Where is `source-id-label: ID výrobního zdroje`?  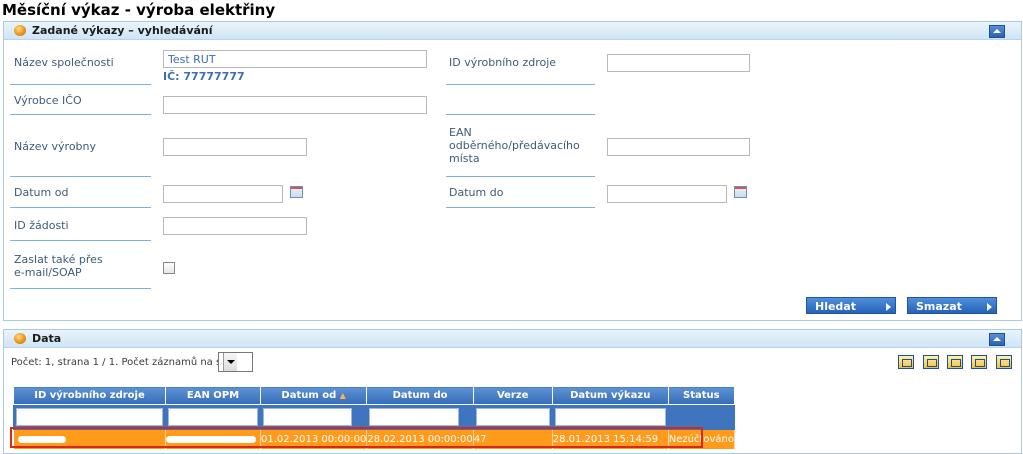 source-id-label: ID výrobního zdroje is located at coordinates (503, 62).